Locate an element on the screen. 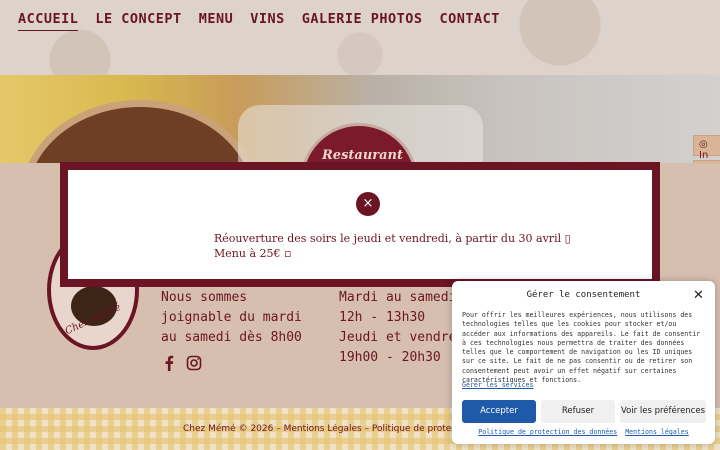  nav-item-menu: MENU is located at coordinates (216, 21).